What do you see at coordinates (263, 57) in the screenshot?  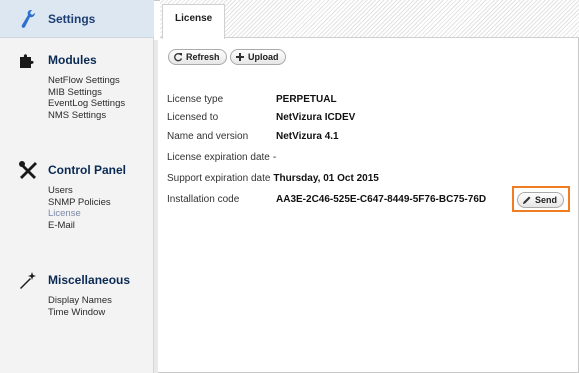 I see `upload-label: Upload` at bounding box center [263, 57].